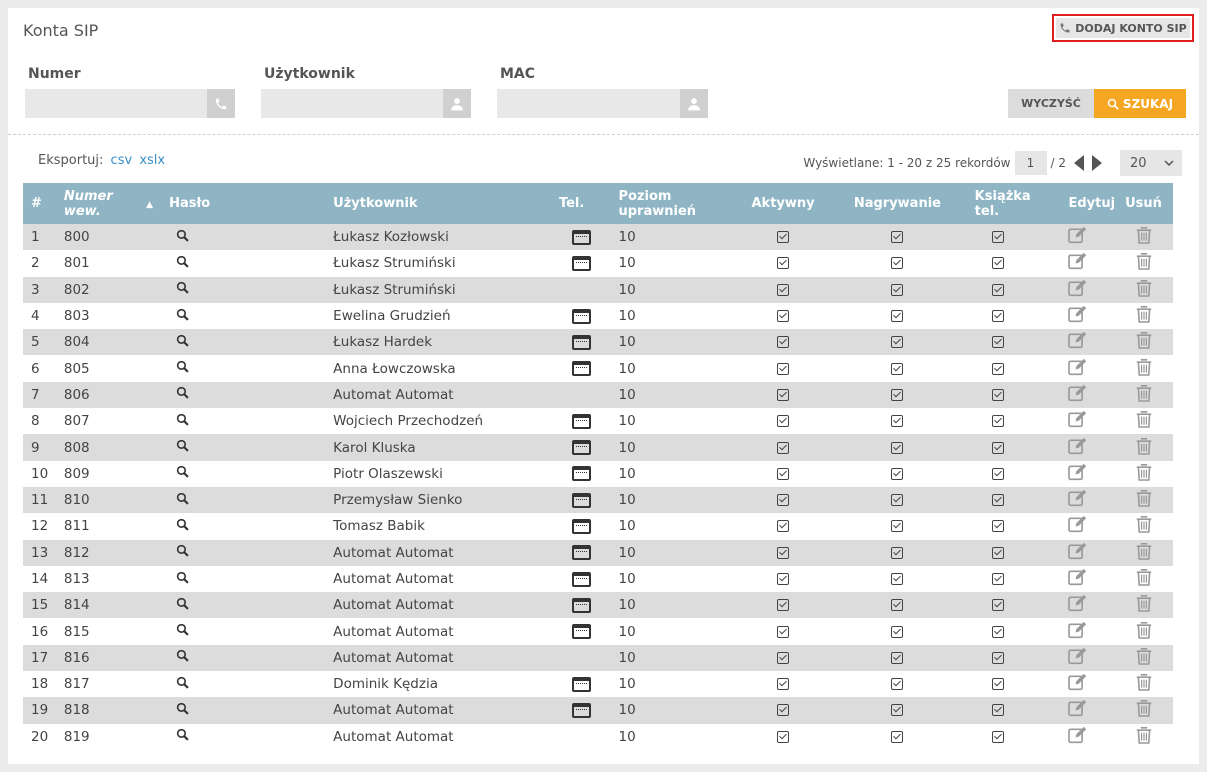 Image resolution: width=1207 pixels, height=772 pixels. Describe the element at coordinates (152, 160) in the screenshot. I see `export-xslx-link: xslx` at that location.